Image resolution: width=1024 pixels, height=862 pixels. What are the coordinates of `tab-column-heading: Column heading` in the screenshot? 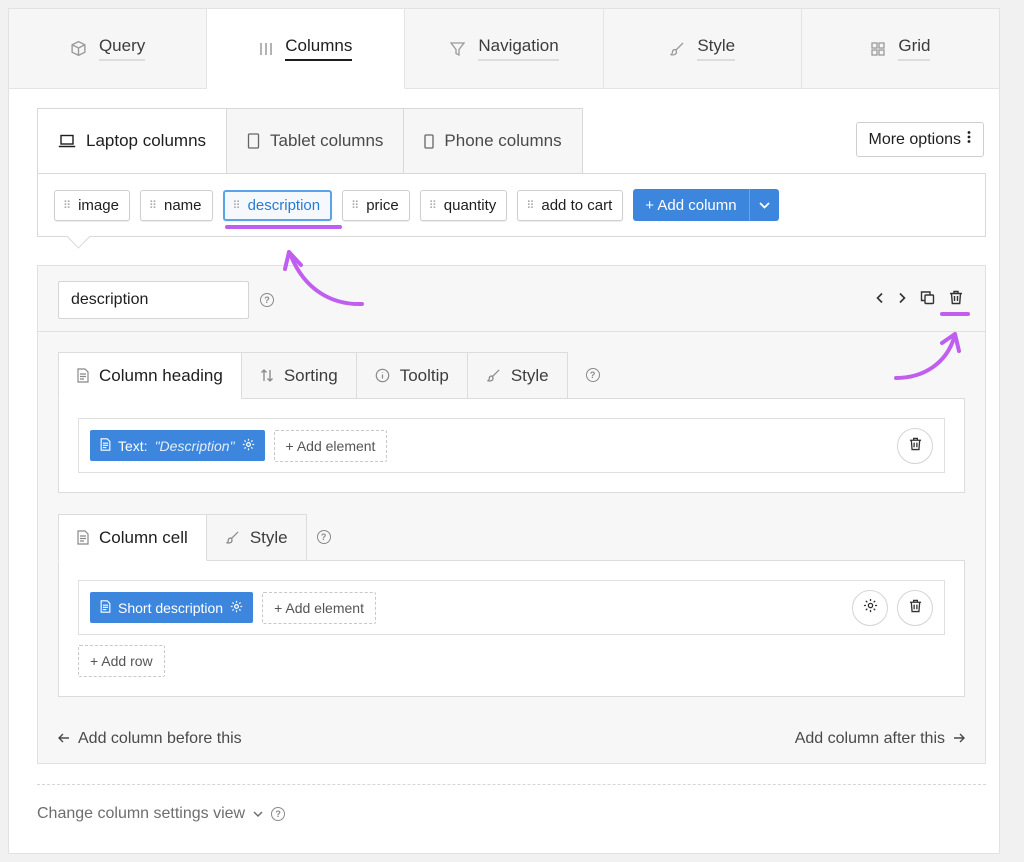 It's located at (150, 375).